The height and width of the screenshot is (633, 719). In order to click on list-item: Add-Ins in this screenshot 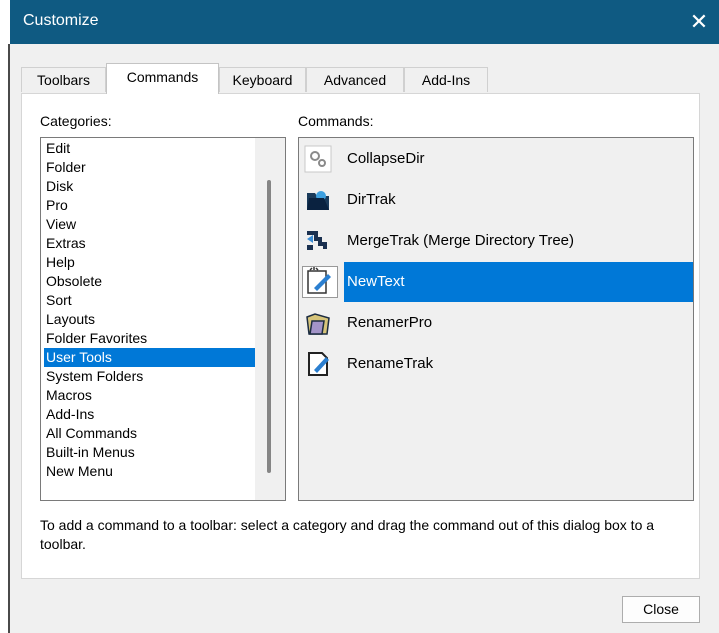, I will do `click(151, 414)`.